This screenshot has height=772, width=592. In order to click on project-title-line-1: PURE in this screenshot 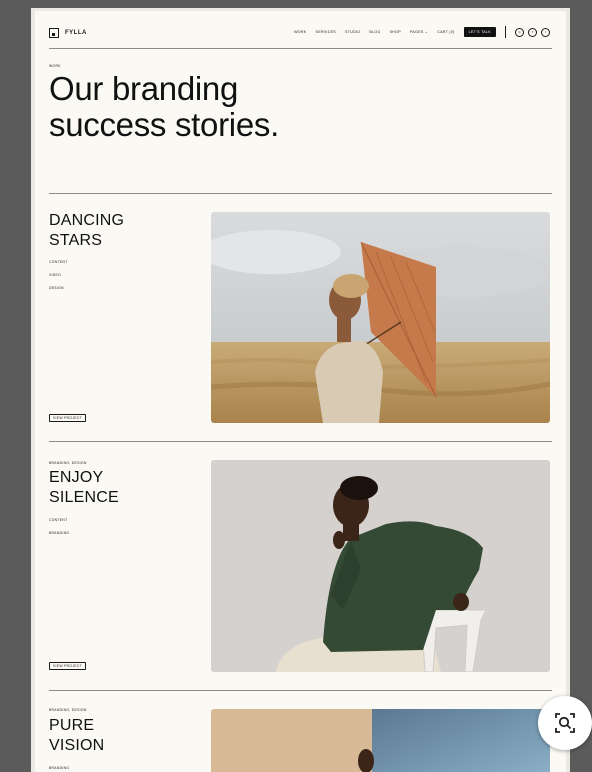, I will do `click(72, 725)`.